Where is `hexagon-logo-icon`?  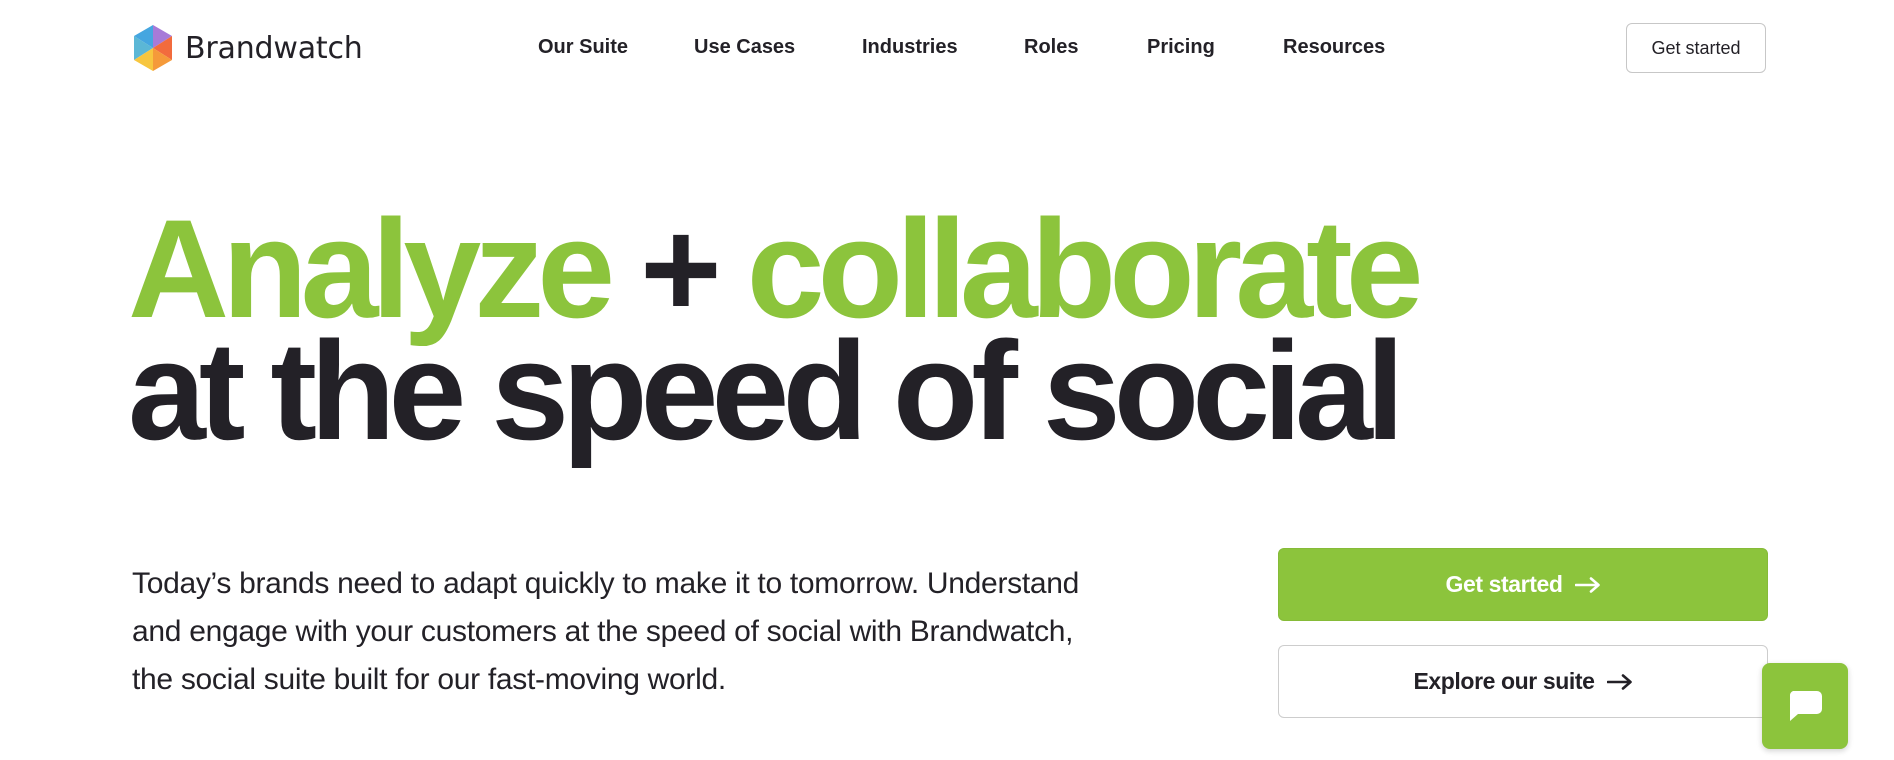 hexagon-logo-icon is located at coordinates (153, 48).